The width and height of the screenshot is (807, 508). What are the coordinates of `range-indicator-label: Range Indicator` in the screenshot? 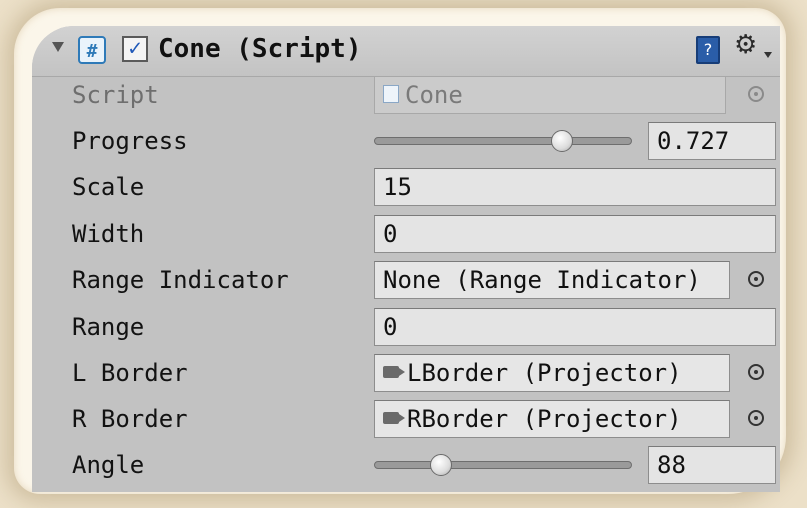 It's located at (180, 280).